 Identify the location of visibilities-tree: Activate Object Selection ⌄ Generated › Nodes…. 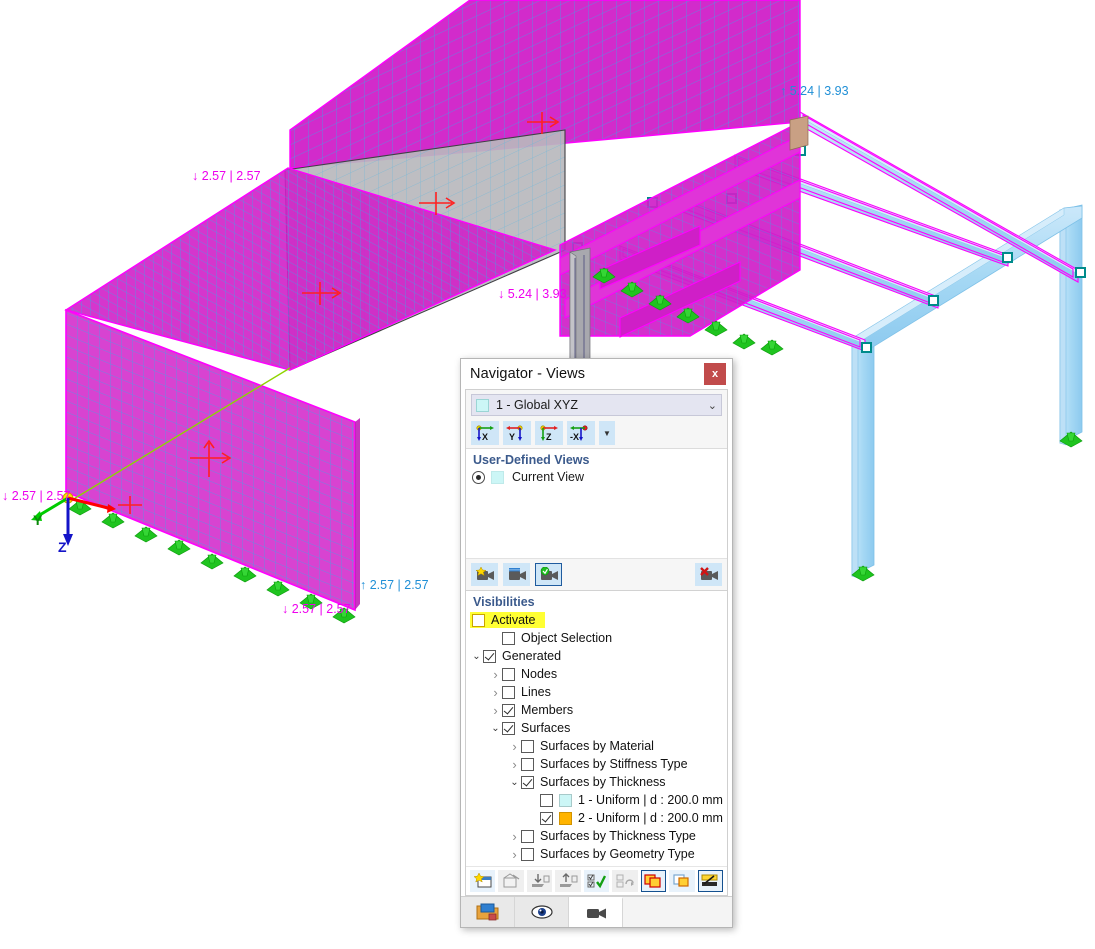
(596, 738).